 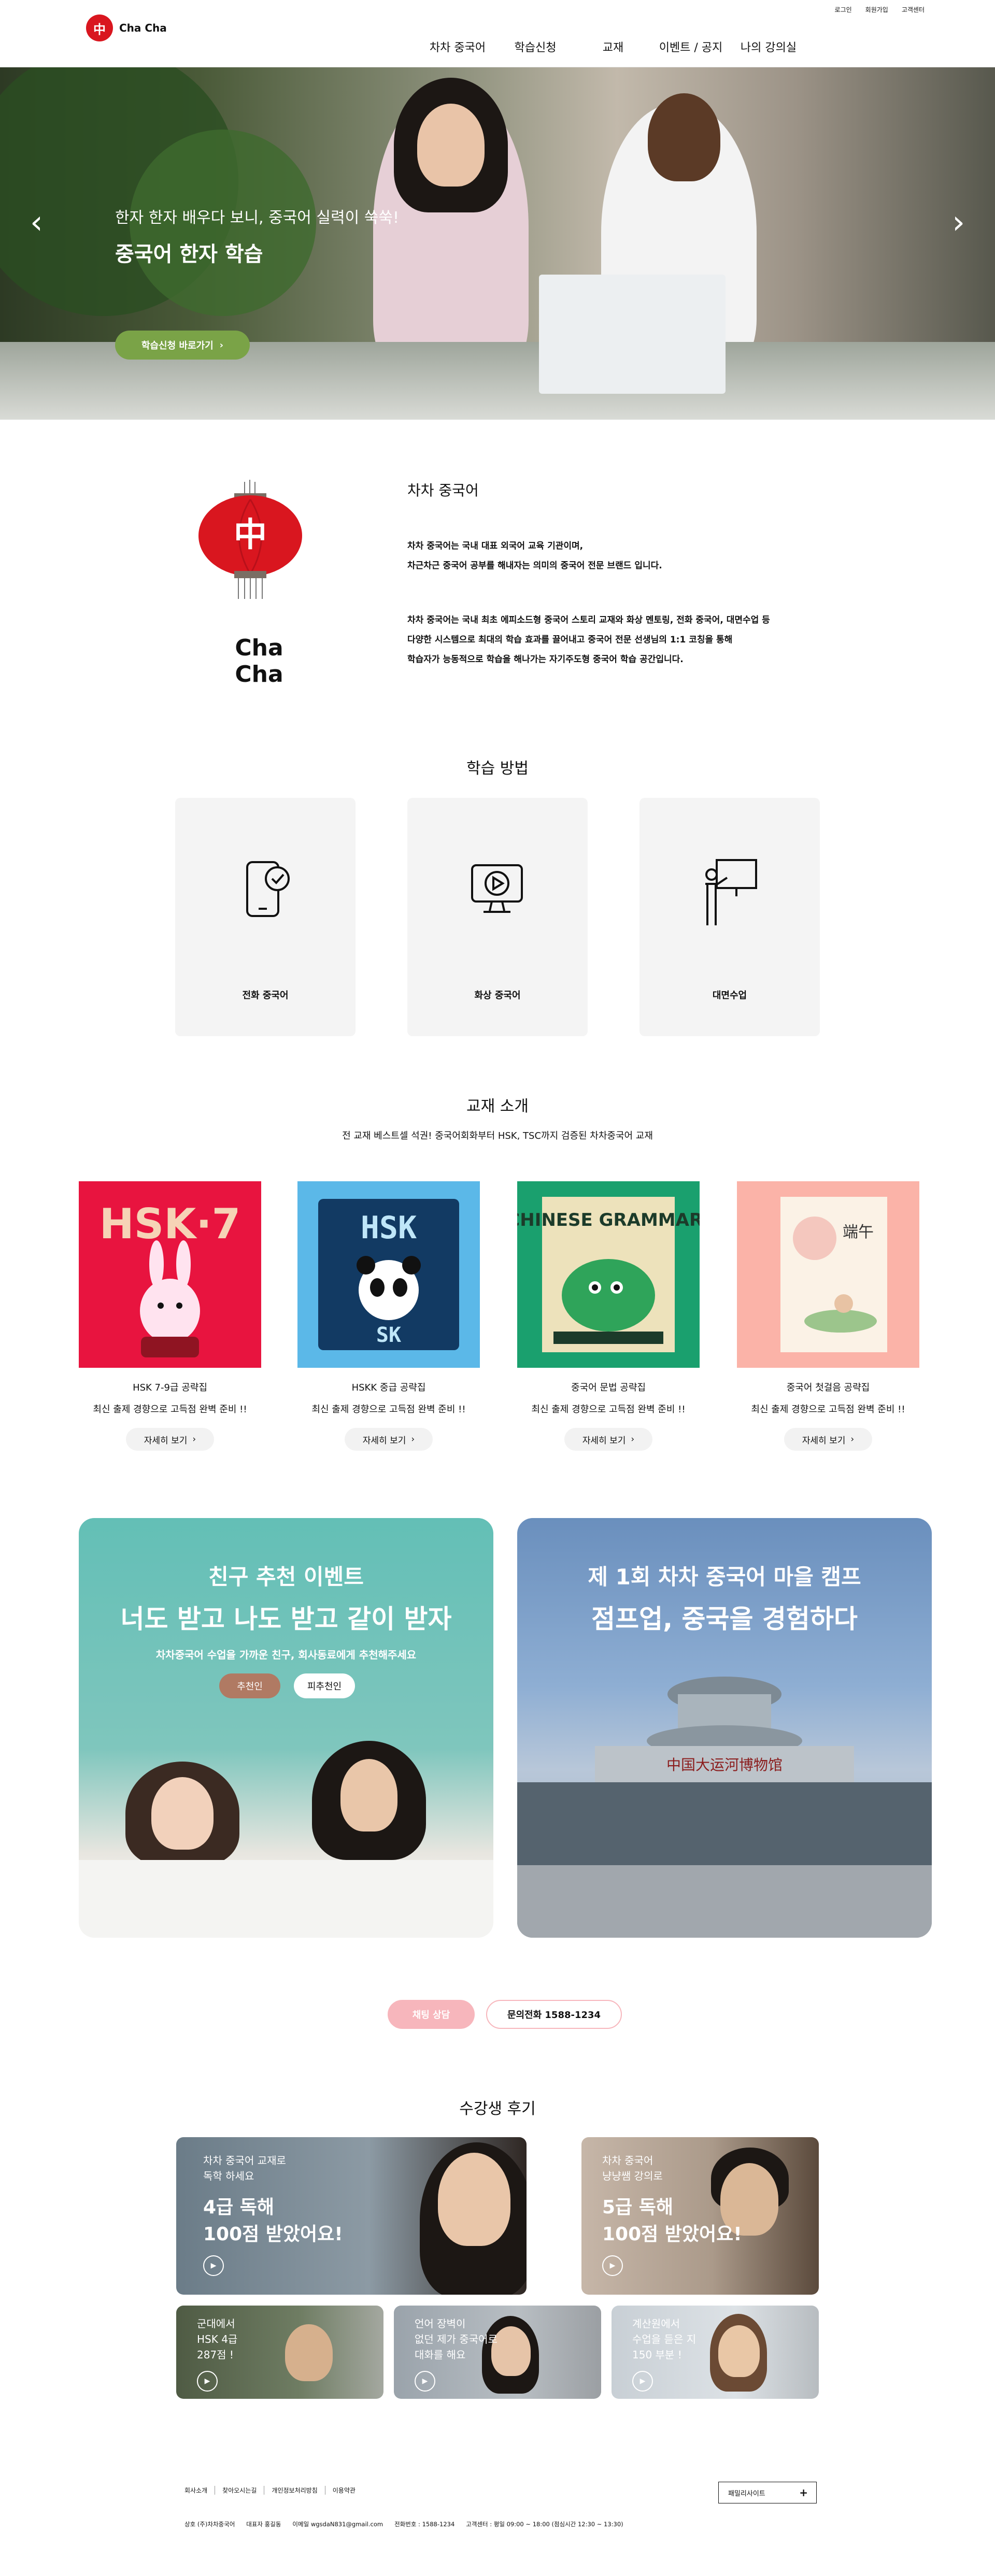 What do you see at coordinates (828, 1275) in the screenshot?
I see `book-cover-beginner: 端午` at bounding box center [828, 1275].